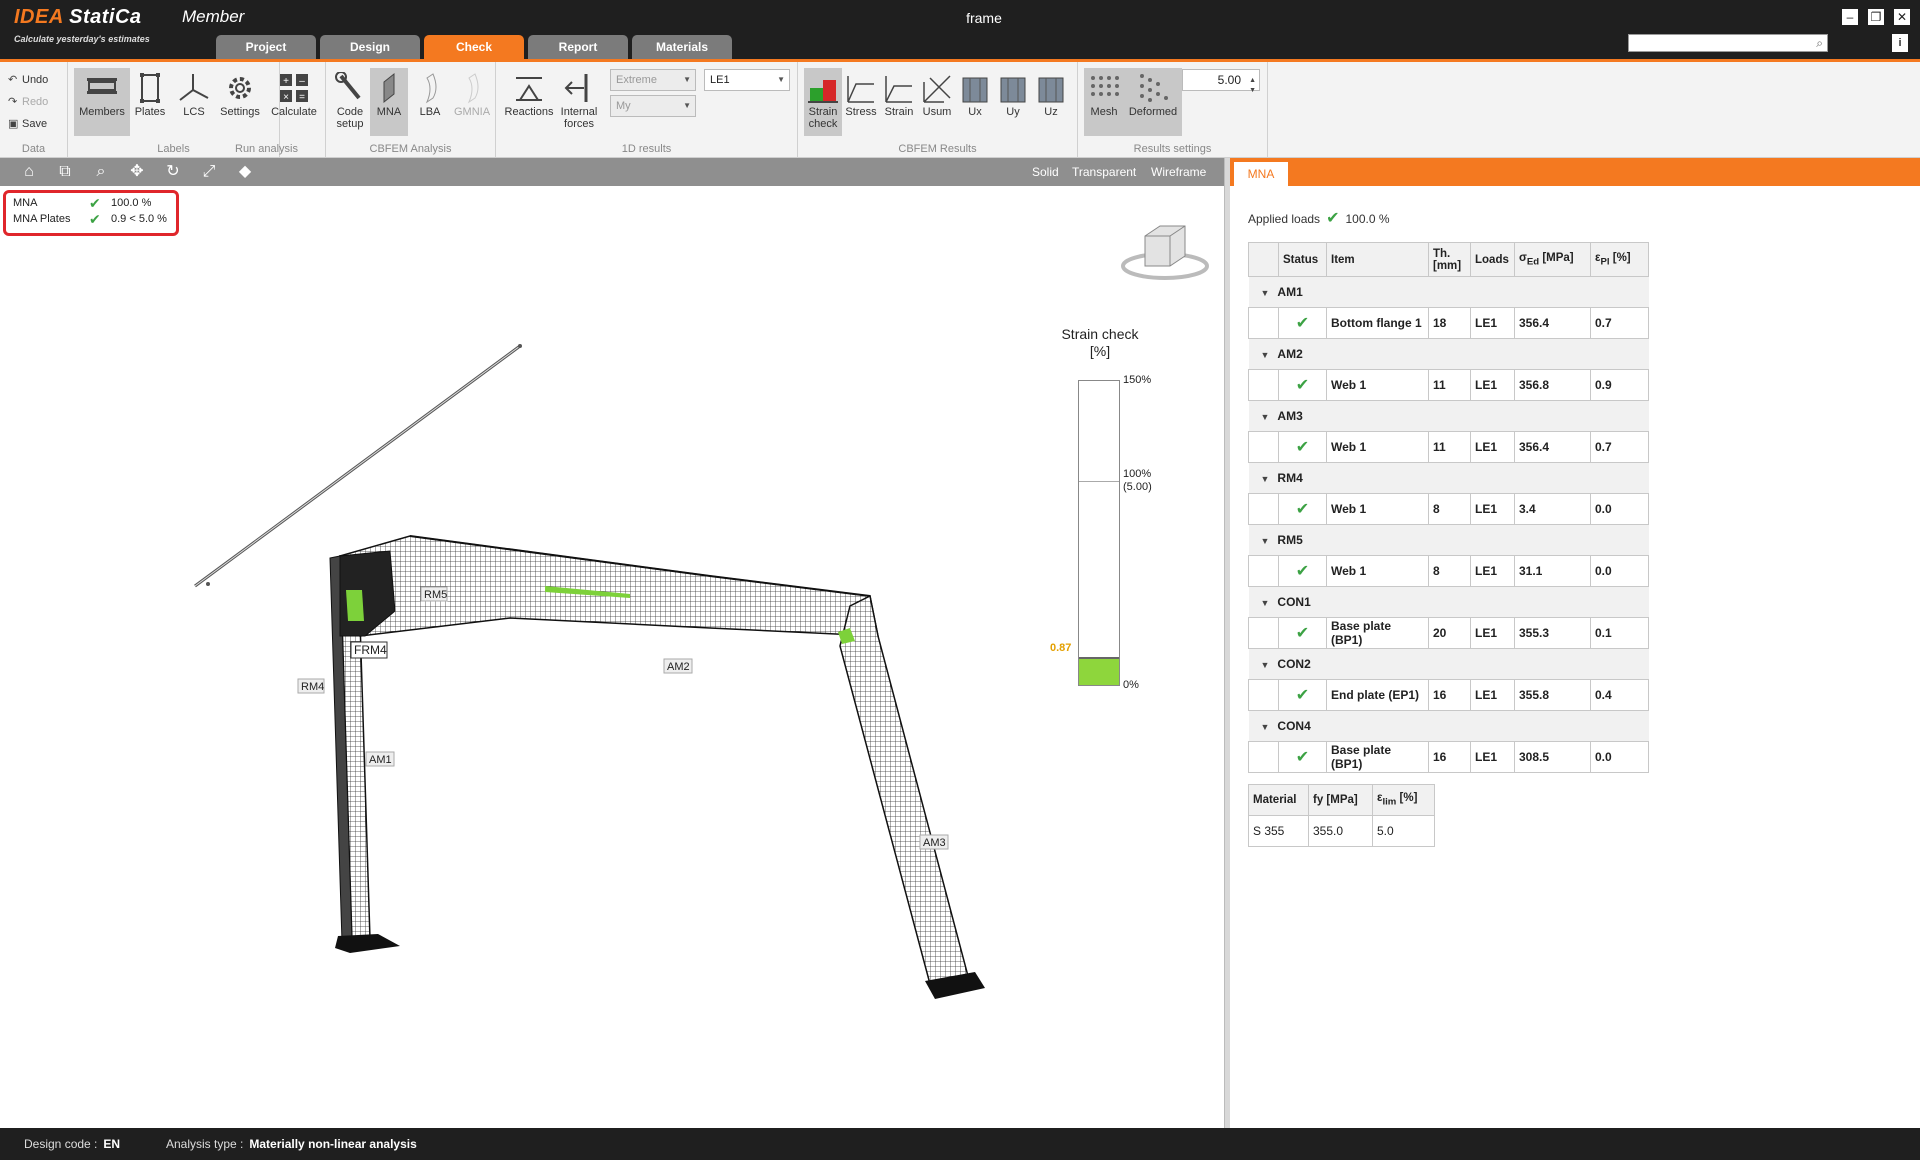 The image size is (1920, 1160). What do you see at coordinates (435, 595) in the screenshot?
I see `label-rm5: RM5` at bounding box center [435, 595].